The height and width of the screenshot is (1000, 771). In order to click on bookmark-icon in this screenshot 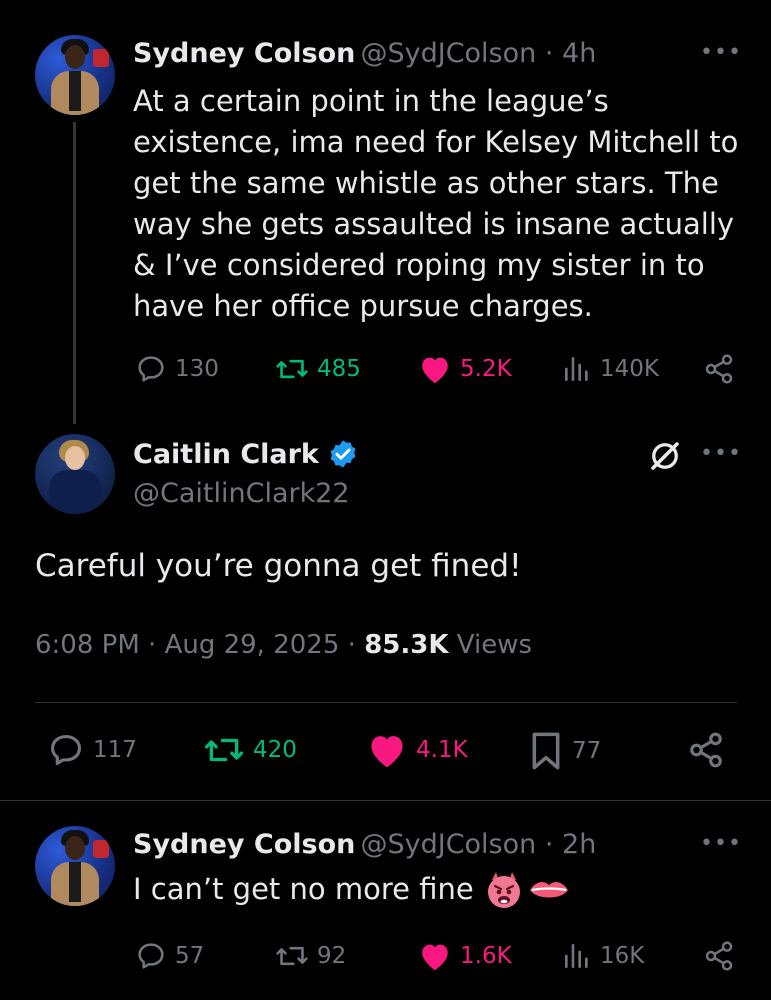, I will do `click(546, 751)`.